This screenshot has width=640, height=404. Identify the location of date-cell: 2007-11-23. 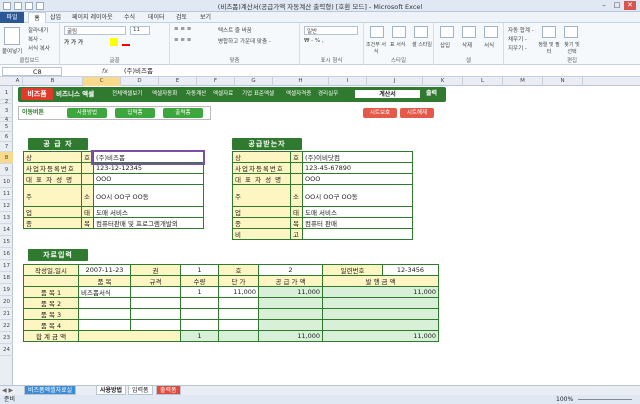
(104, 270).